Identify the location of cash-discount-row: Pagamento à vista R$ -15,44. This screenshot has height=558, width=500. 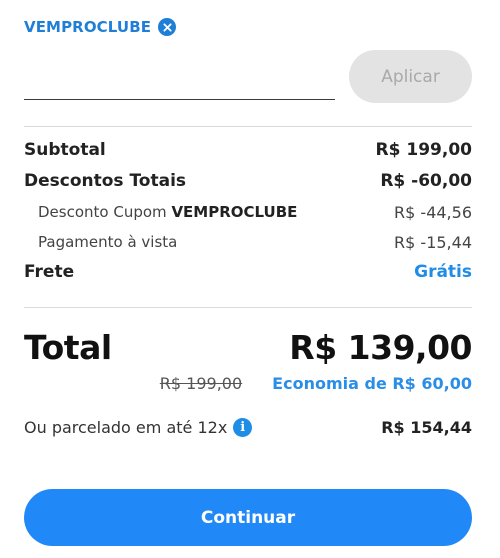
(248, 242).